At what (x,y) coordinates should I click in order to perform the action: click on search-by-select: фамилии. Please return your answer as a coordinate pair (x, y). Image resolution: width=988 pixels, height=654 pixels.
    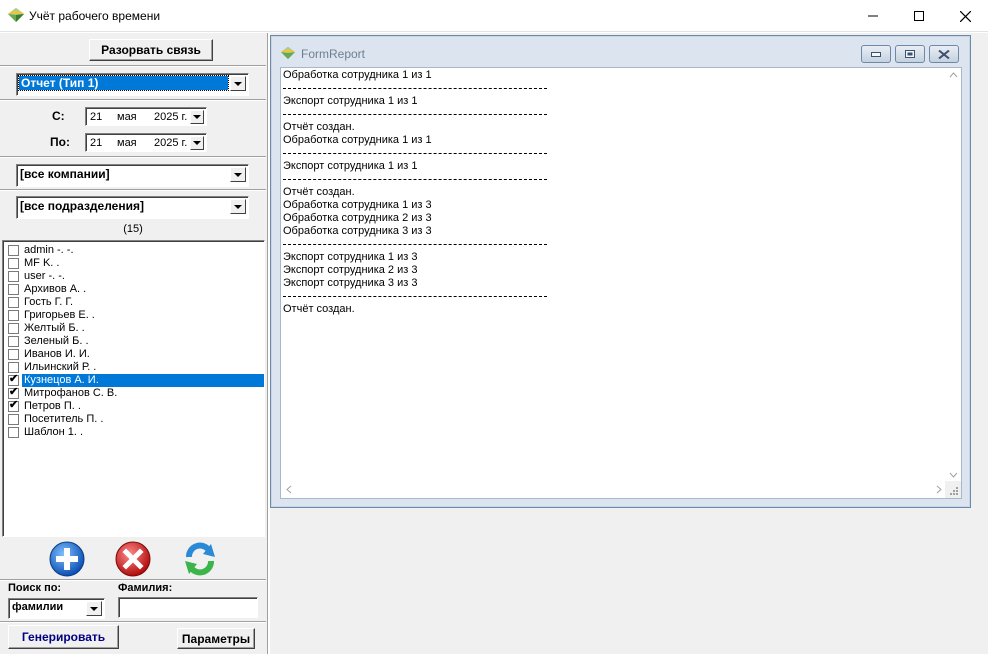
    Looking at the image, I should click on (56, 608).